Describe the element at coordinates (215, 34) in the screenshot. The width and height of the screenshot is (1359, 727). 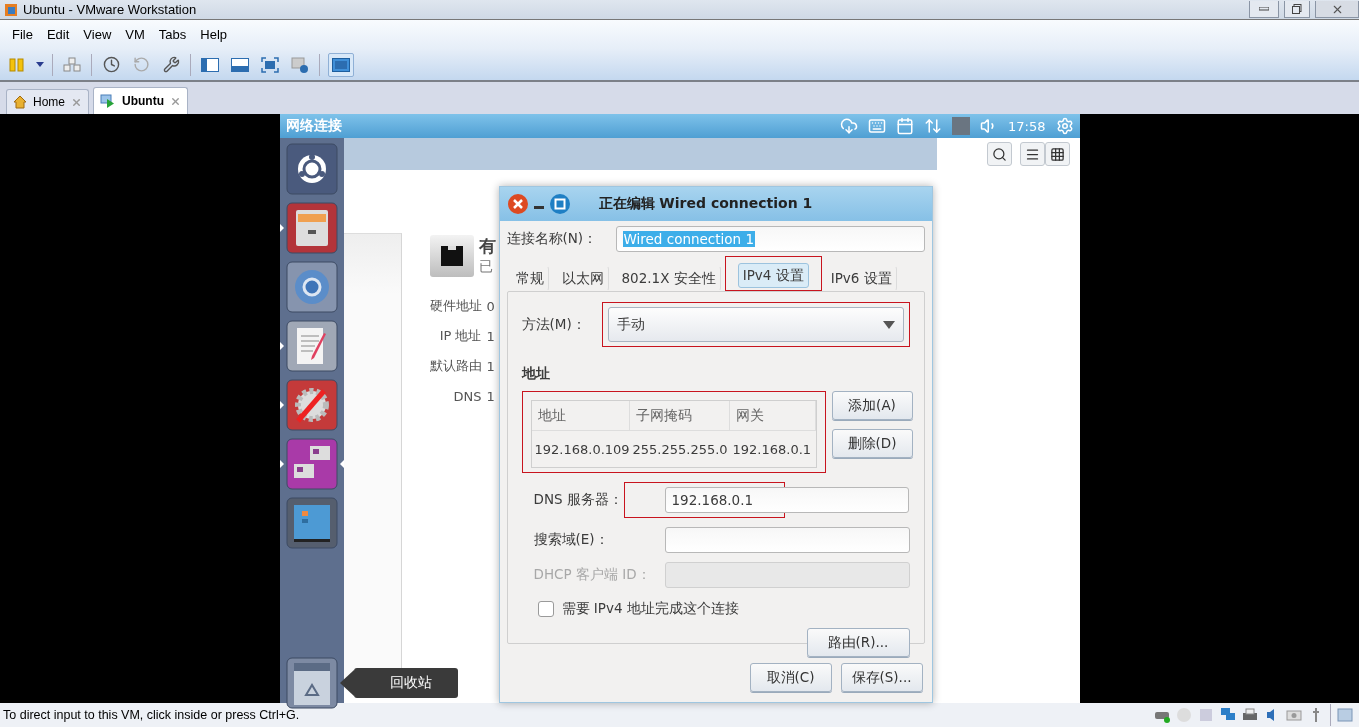
I see `menu-item: Help` at that location.